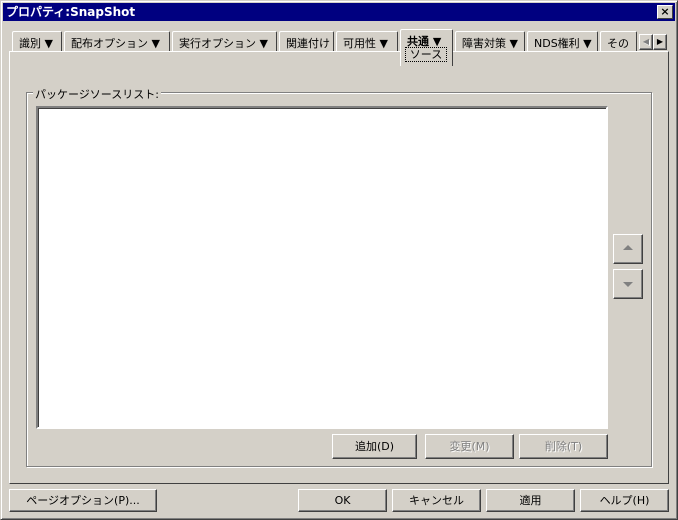 The width and height of the screenshot is (678, 520). What do you see at coordinates (665, 12) in the screenshot?
I see `close-button: ×` at bounding box center [665, 12].